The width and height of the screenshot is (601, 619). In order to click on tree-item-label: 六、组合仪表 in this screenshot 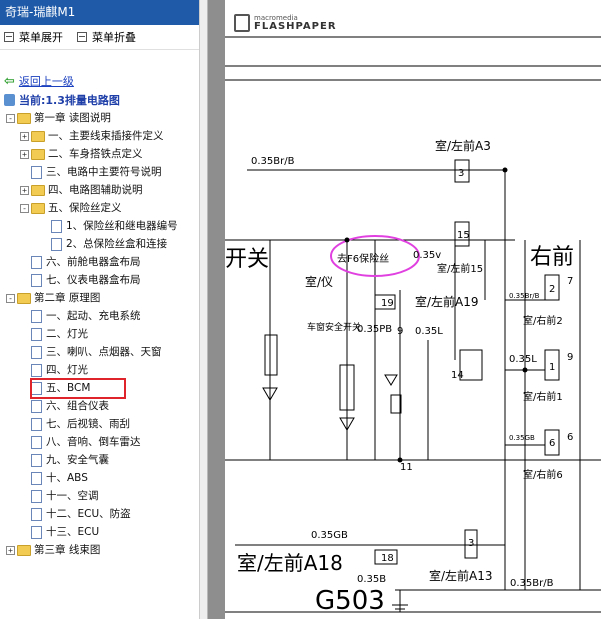, I will do `click(77, 406)`.